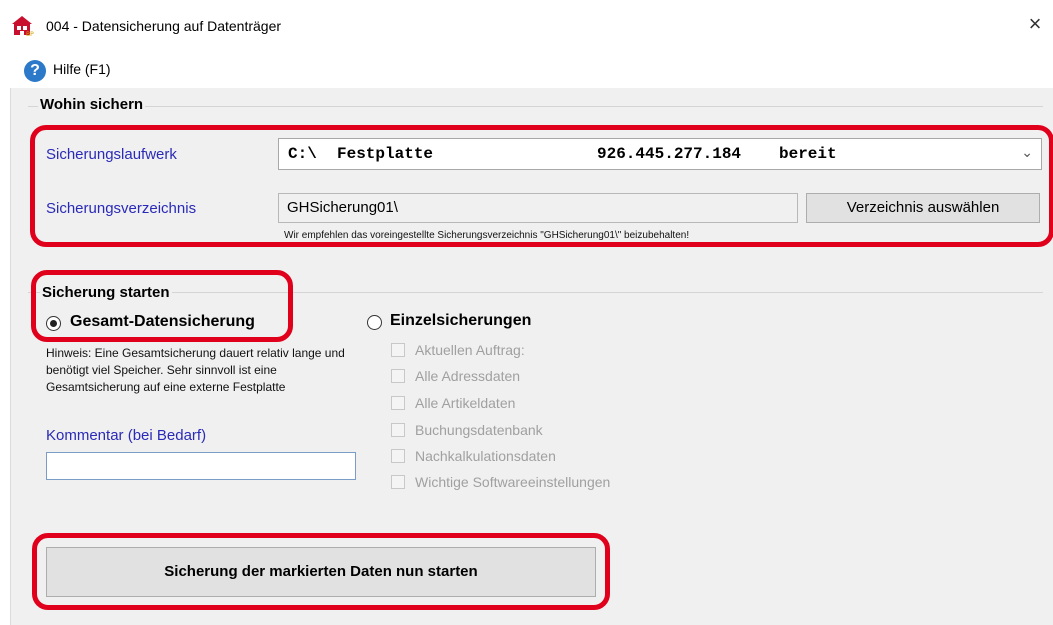  What do you see at coordinates (1027, 153) in the screenshot?
I see `chevron-down-icon: ⌄` at bounding box center [1027, 153].